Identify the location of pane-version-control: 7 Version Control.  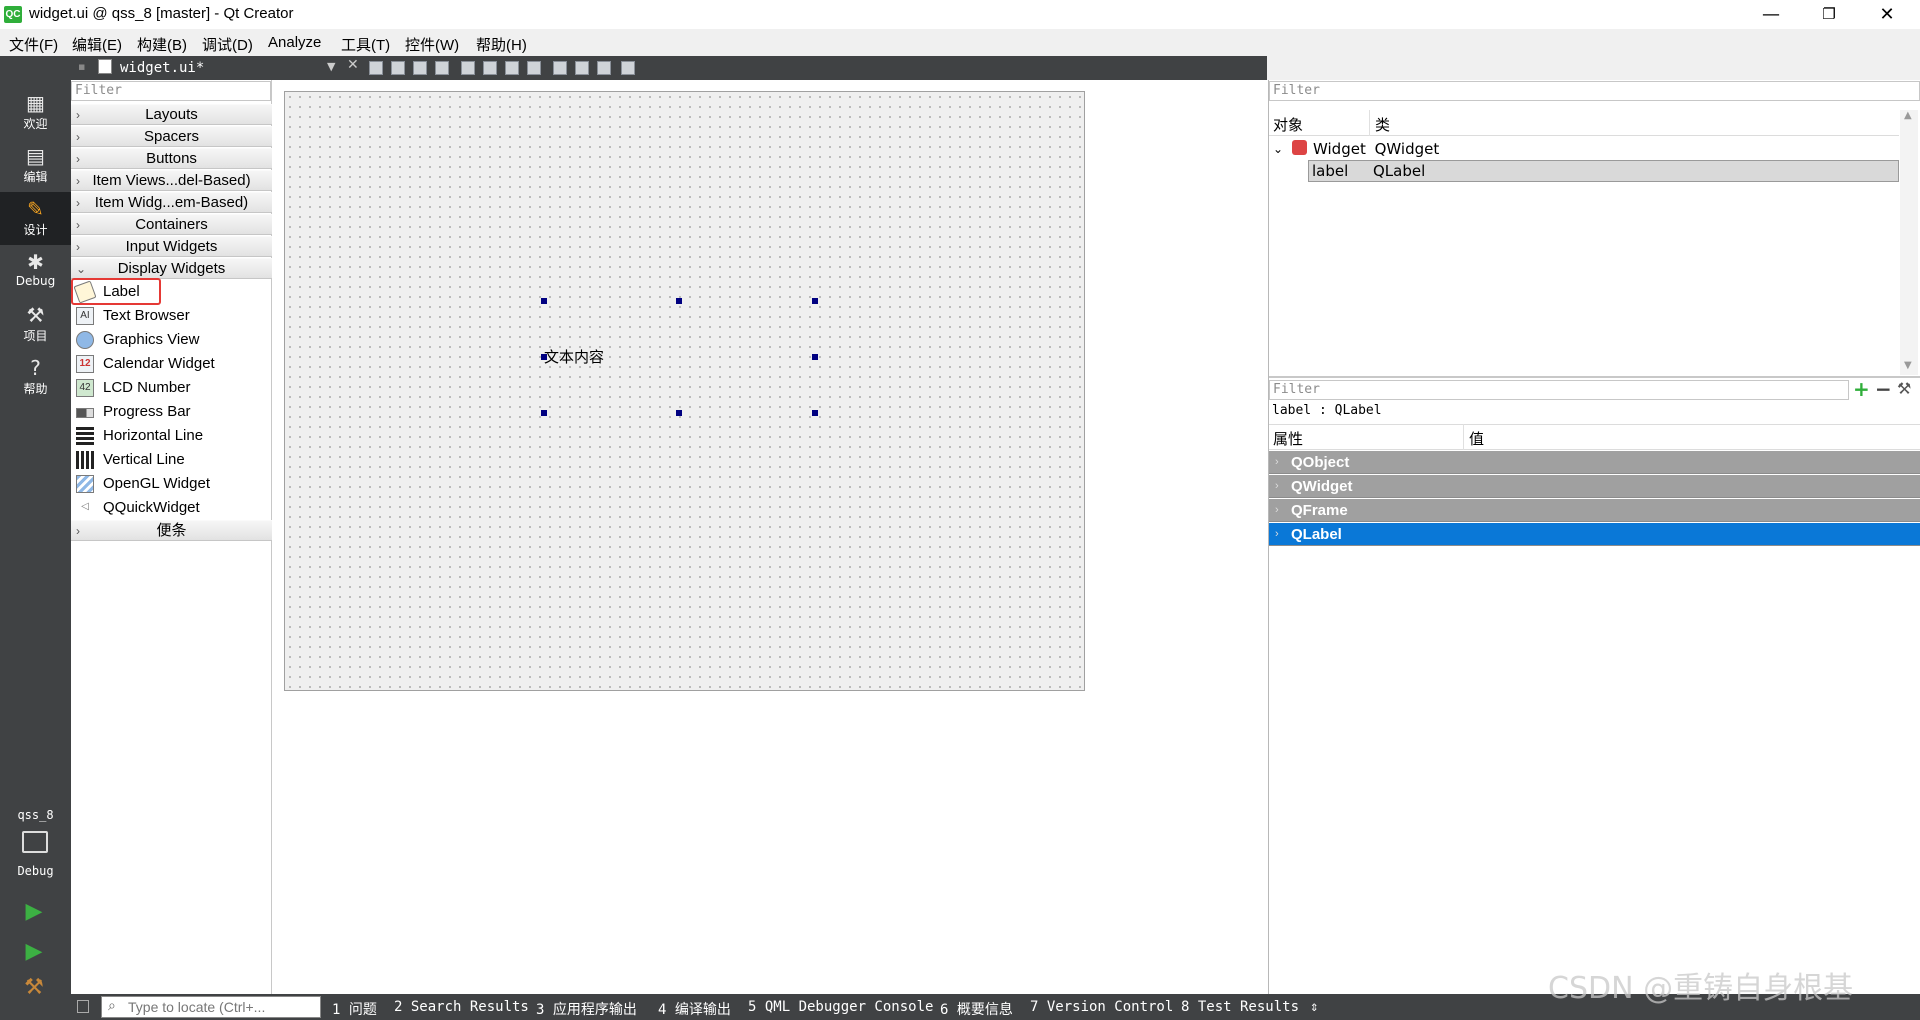
(1101, 1007).